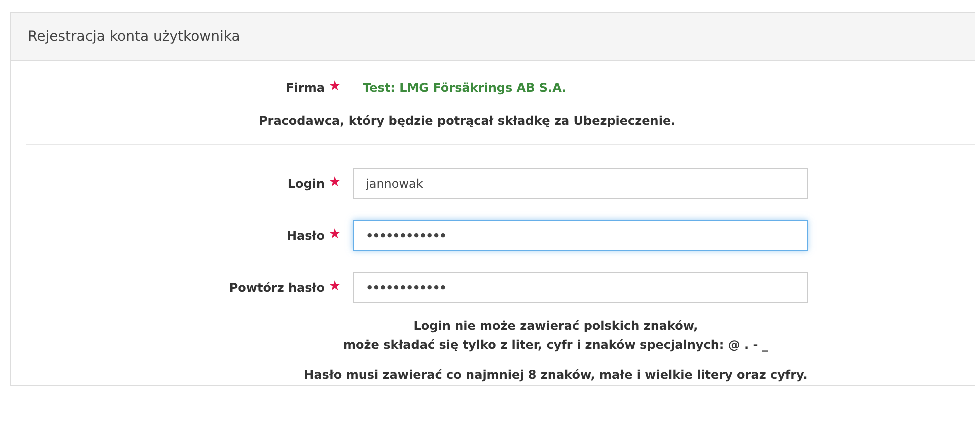  What do you see at coordinates (134, 36) in the screenshot?
I see `panel-title: Rejestracja konta użytkownika` at bounding box center [134, 36].